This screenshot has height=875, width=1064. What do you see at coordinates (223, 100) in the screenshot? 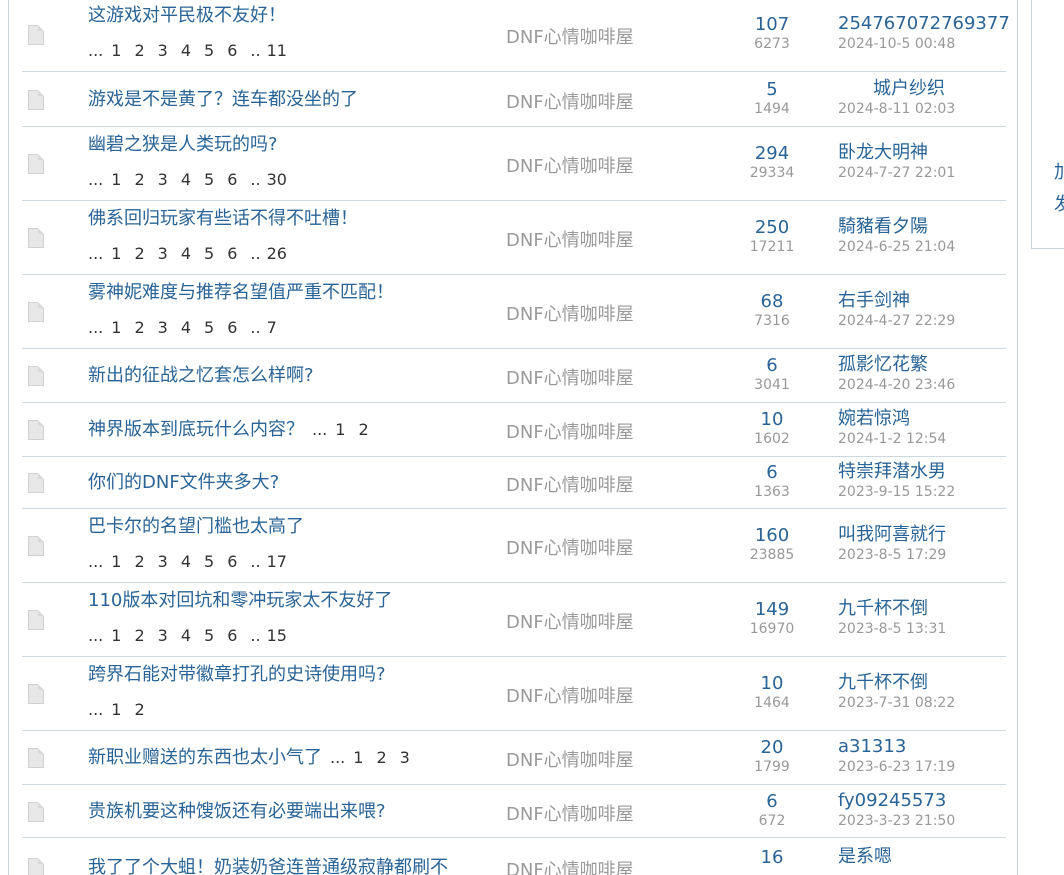
I see `topic-title: 游戏是不是黄了？连车都没坐的了` at bounding box center [223, 100].